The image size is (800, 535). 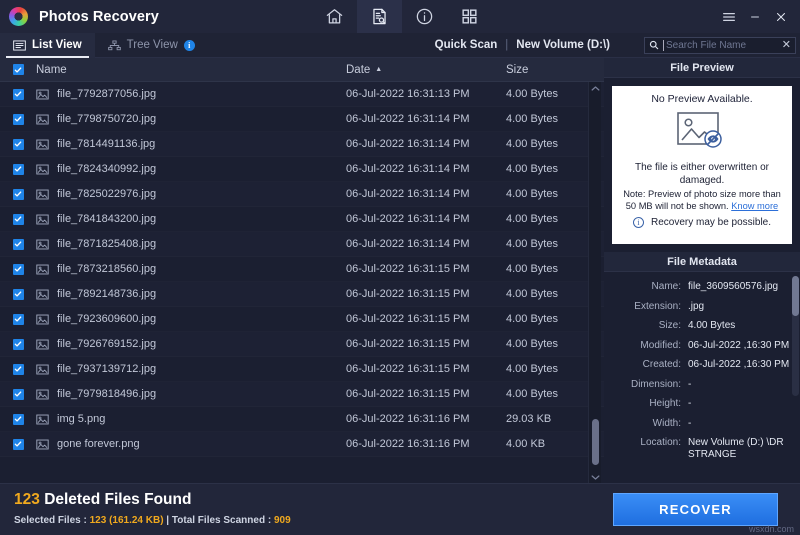 I want to click on metadata-row: Location: New Volume (D:) \DR STRANGE, so click(x=699, y=449).